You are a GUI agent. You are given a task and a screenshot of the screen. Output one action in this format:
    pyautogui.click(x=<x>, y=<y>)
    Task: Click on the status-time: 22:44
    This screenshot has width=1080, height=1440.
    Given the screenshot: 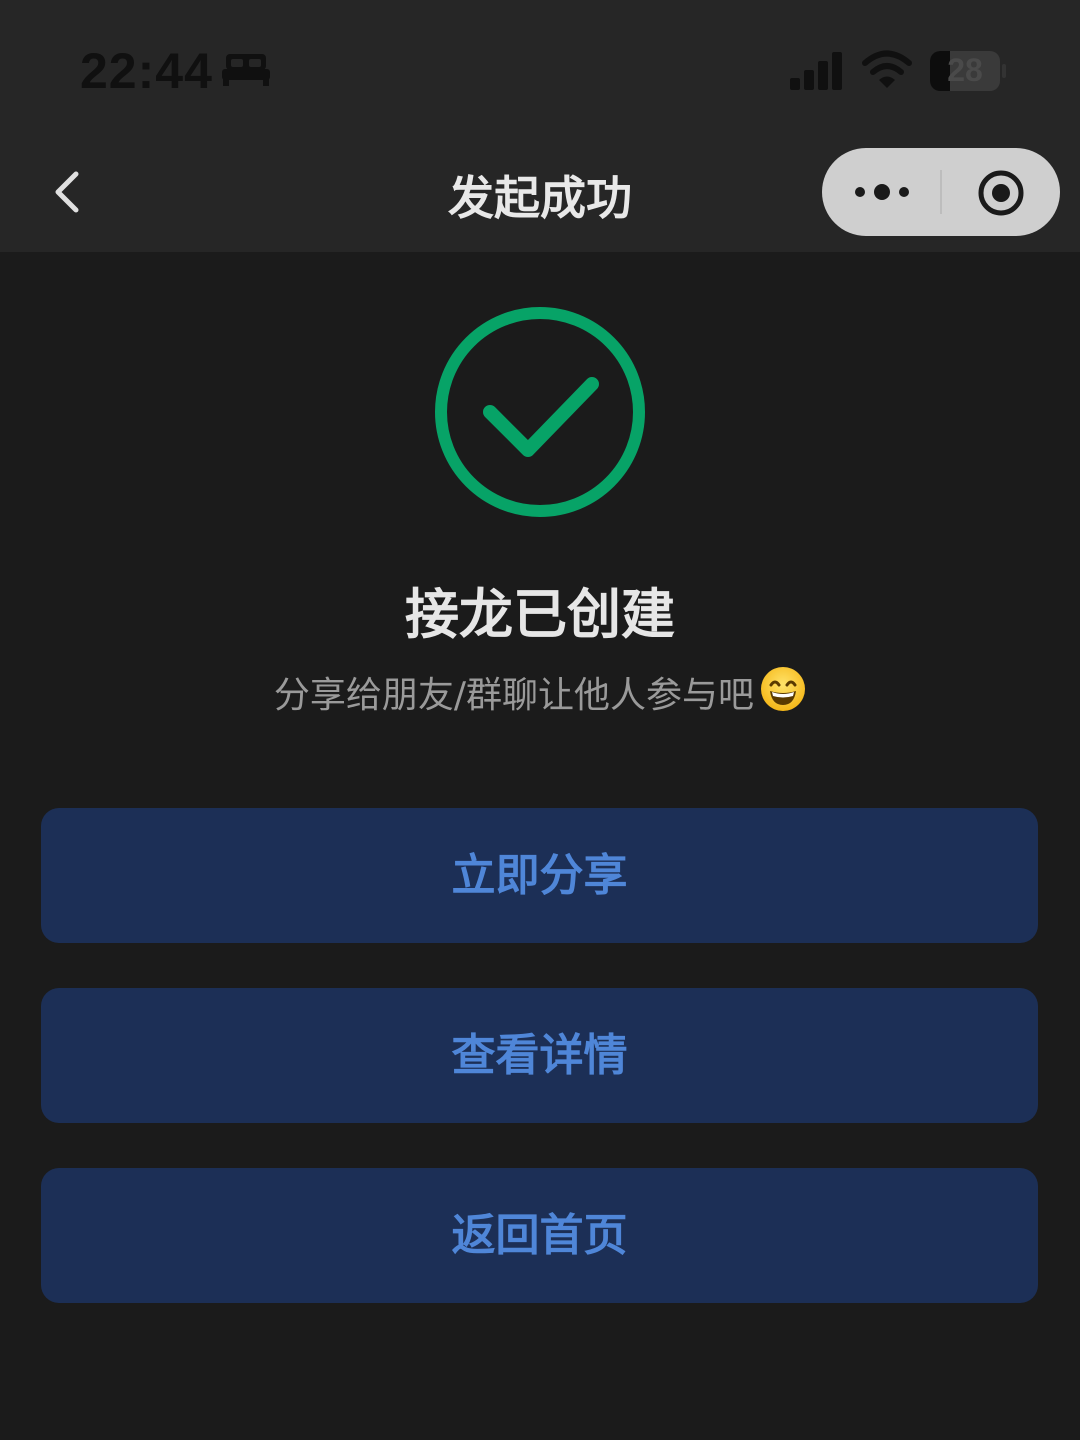 What is the action you would take?
    pyautogui.click(x=146, y=71)
    